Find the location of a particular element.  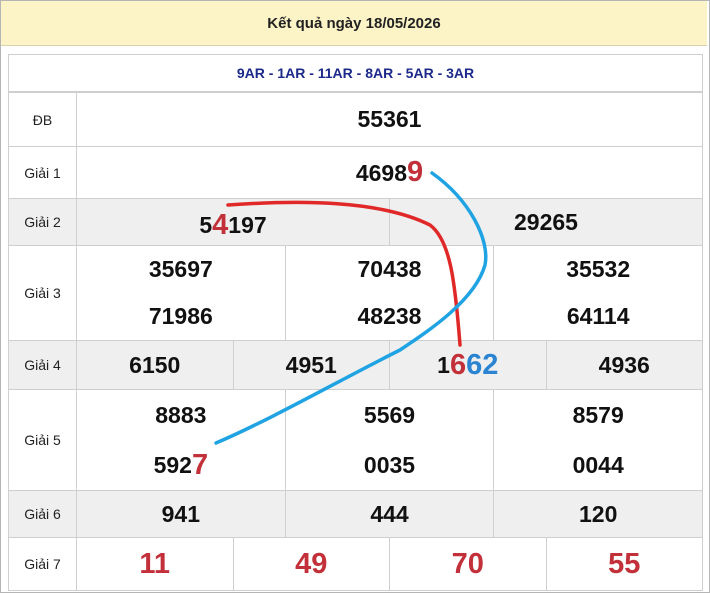

table-row-g1: Giải 1 46989 is located at coordinates (355, 172).